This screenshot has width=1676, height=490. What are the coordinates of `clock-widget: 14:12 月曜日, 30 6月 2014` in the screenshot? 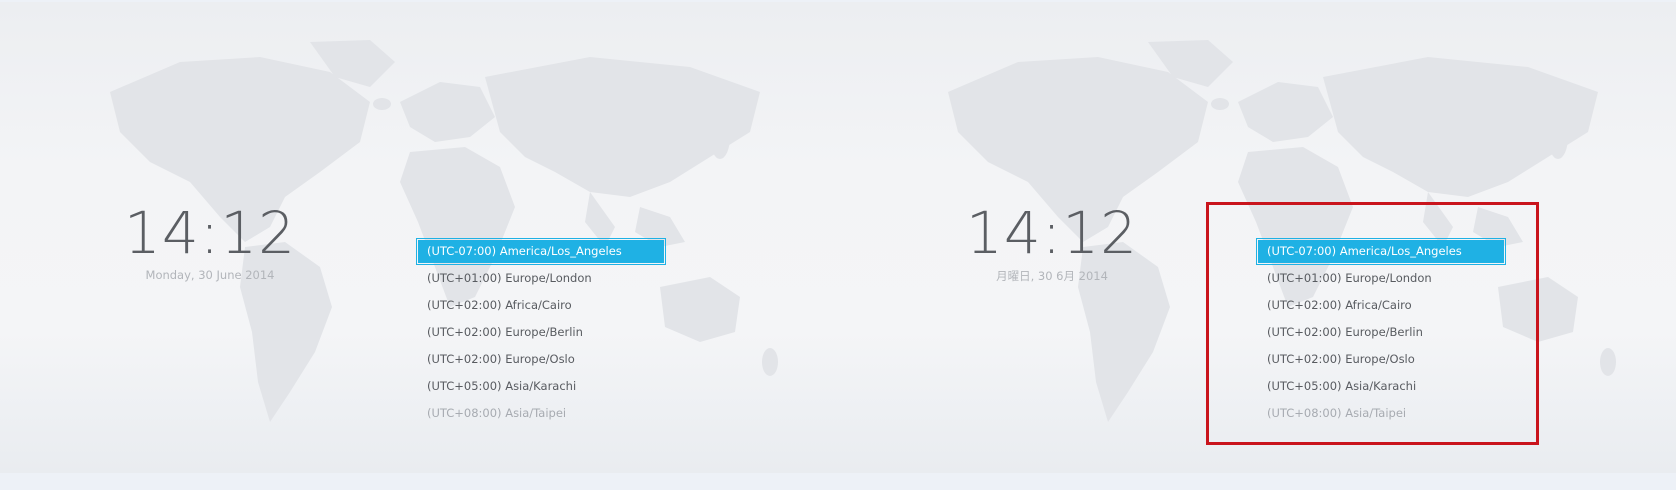 It's located at (1052, 242).